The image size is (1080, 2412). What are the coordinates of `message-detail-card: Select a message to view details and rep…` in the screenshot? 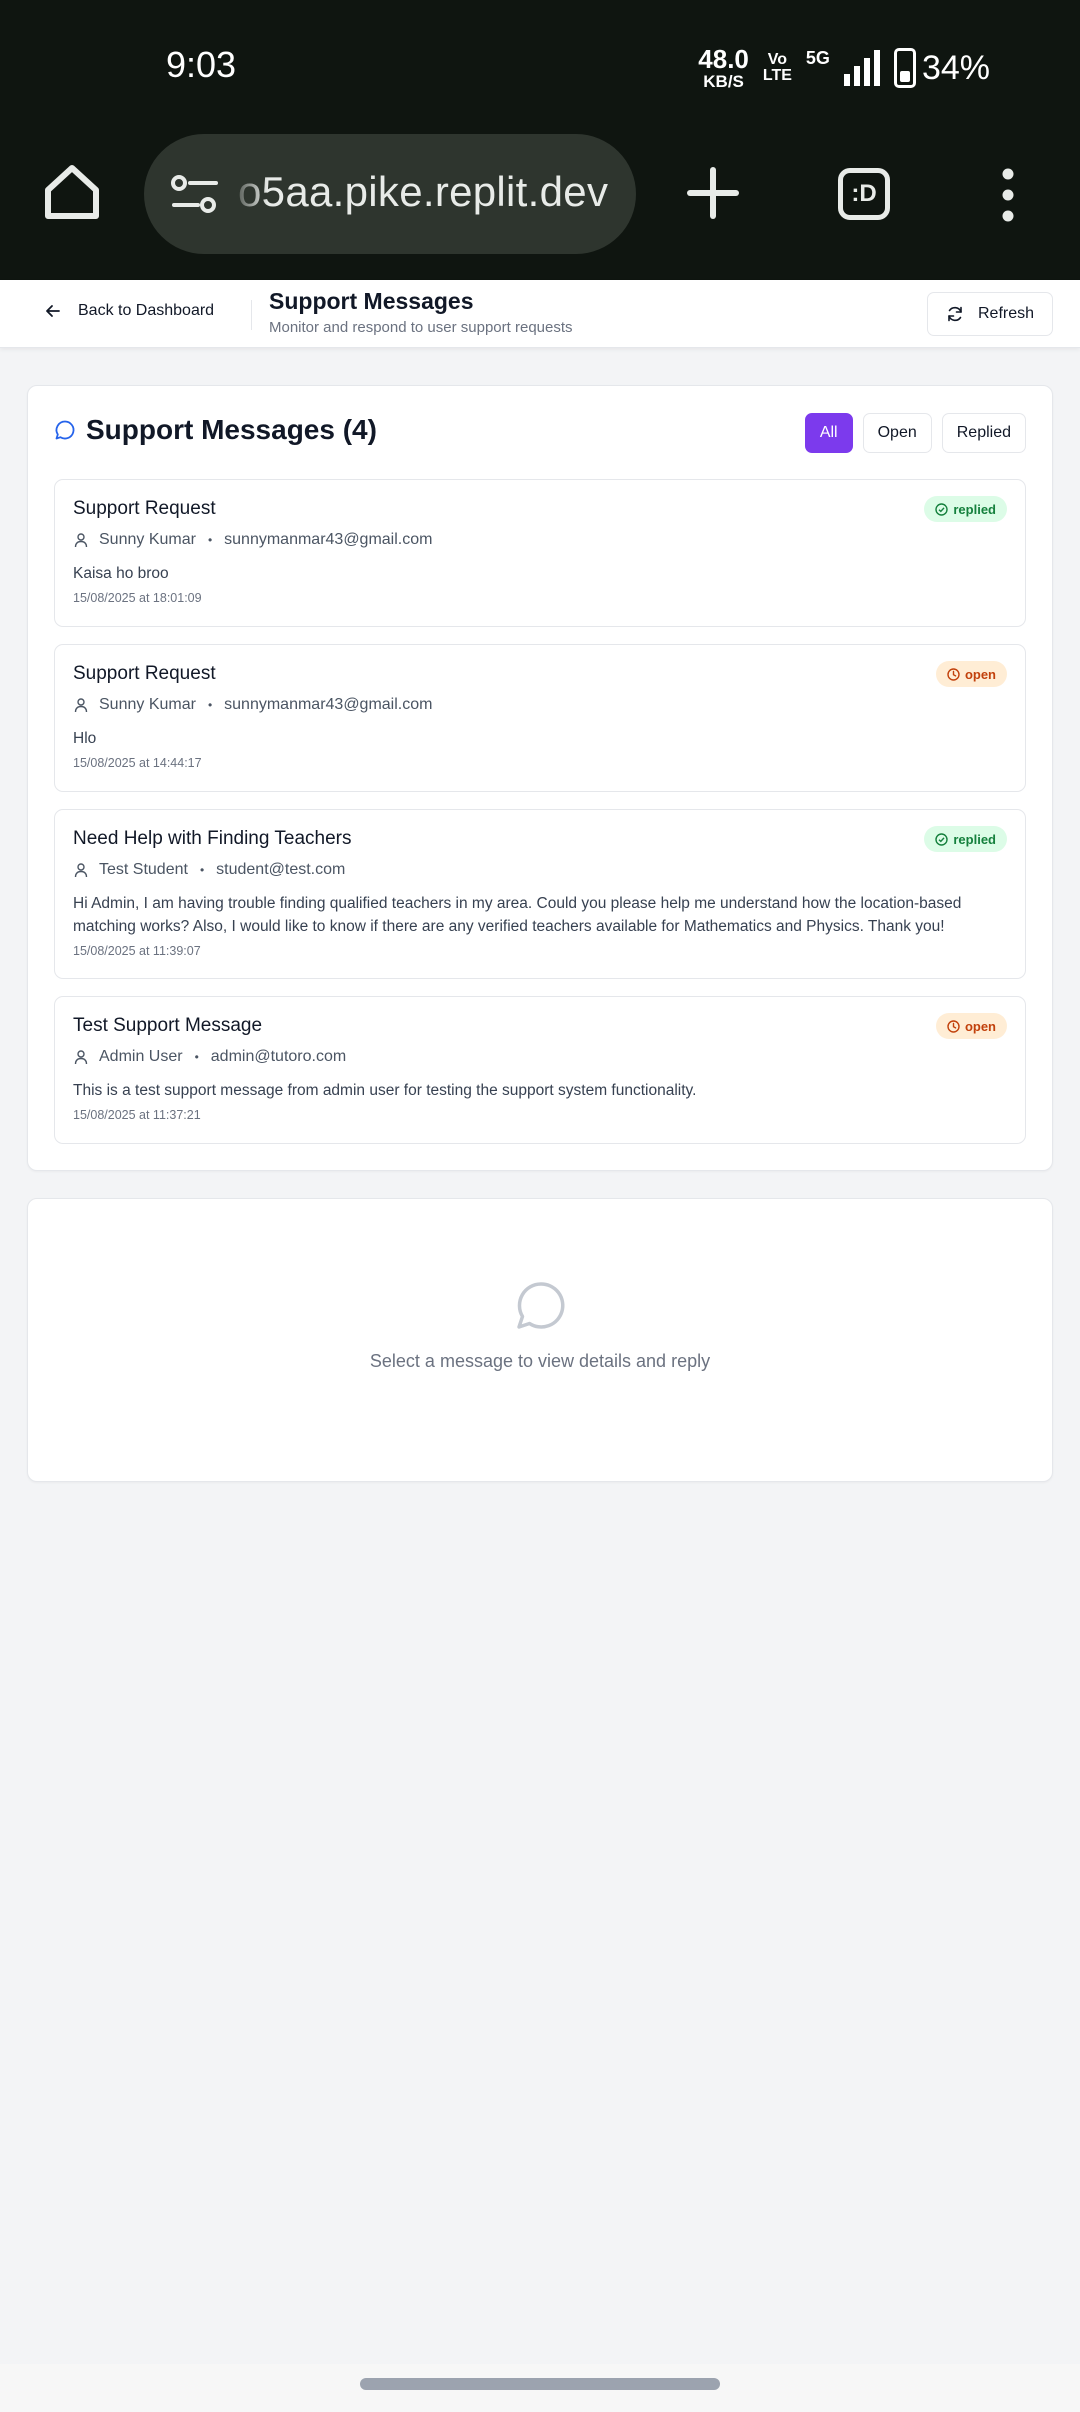 It's located at (540, 1340).